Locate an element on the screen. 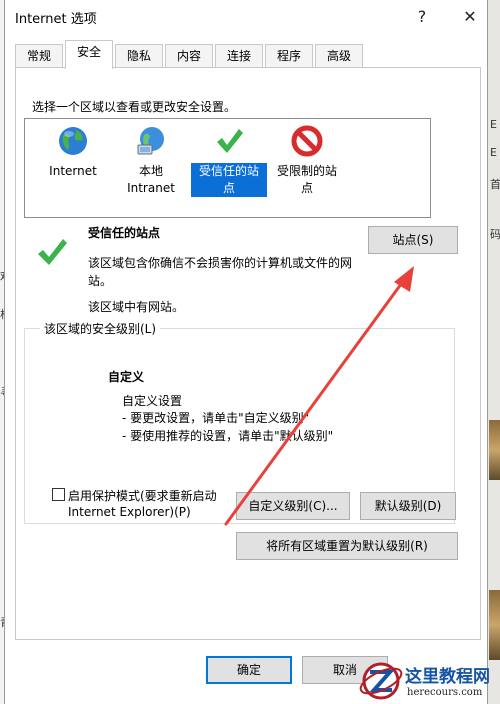 Image resolution: width=500 pixels, height=704 pixels. custom-settings-text: 自定义设置 is located at coordinates (152, 401).